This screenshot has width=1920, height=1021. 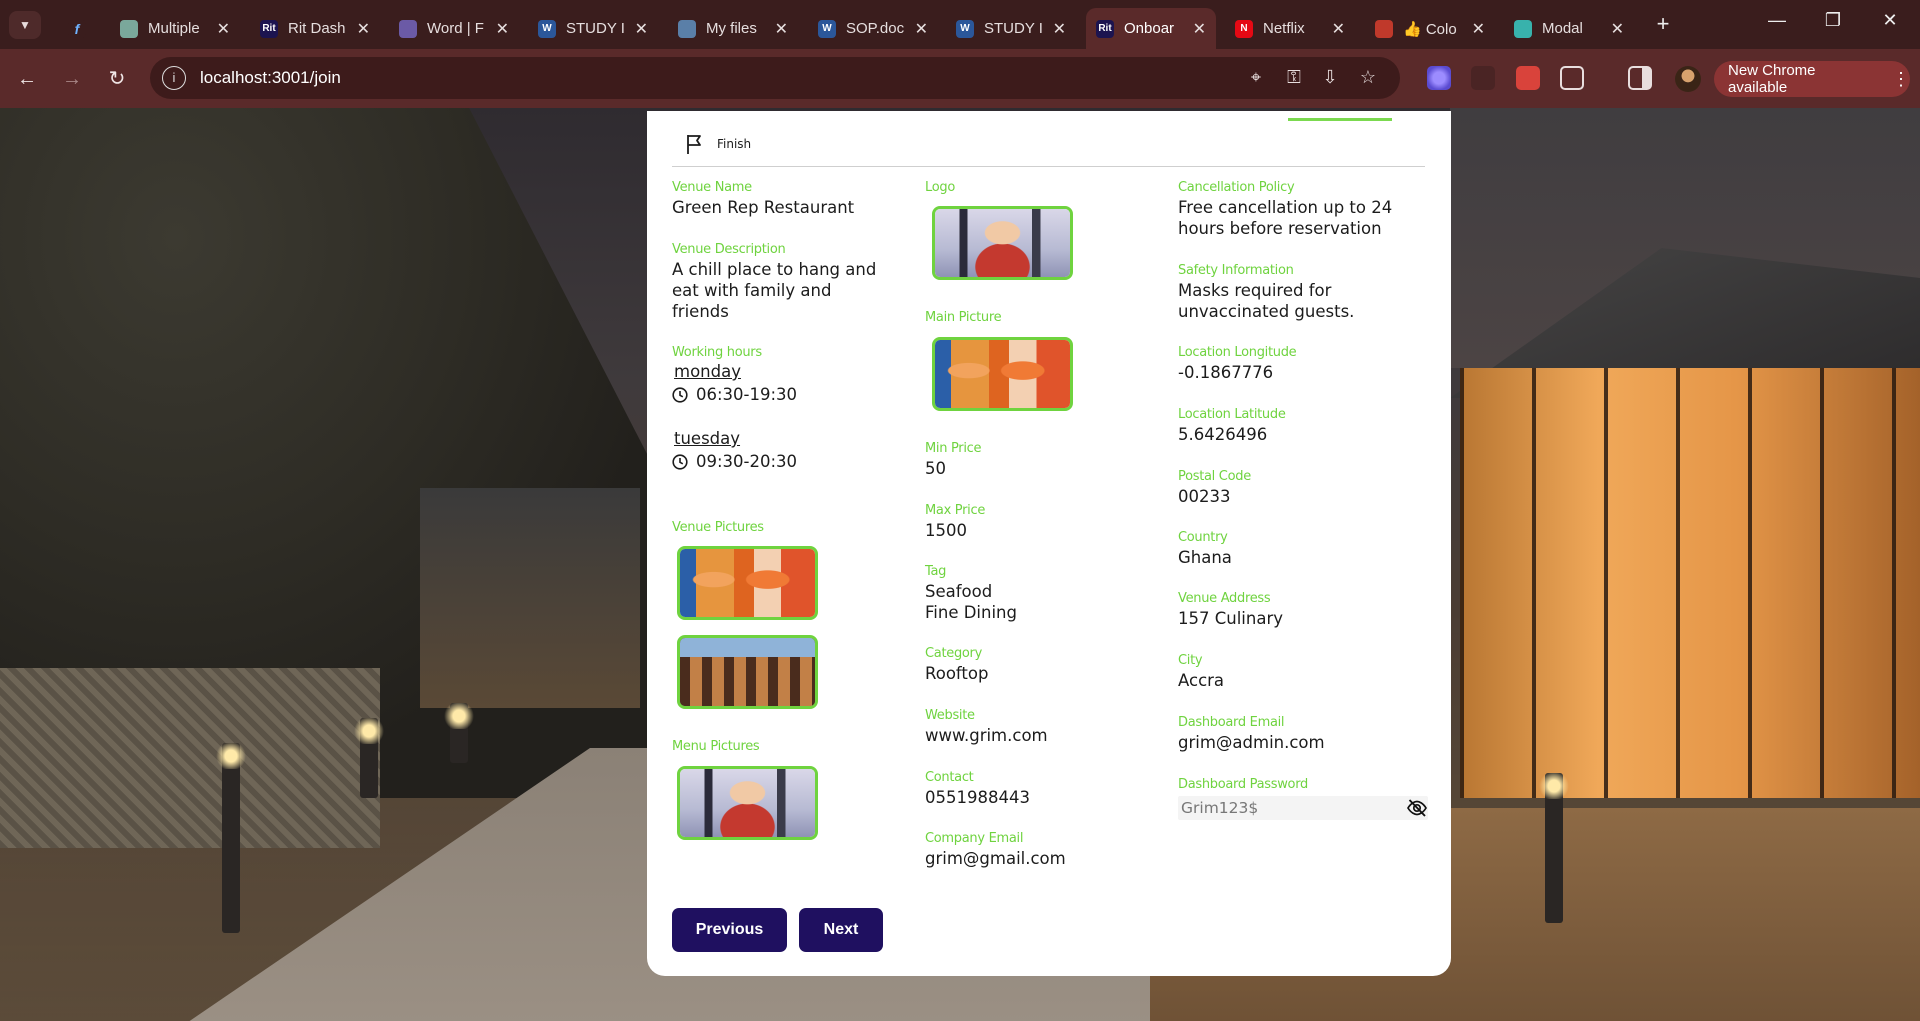 I want to click on venue-address-label: Venue Address, so click(x=1224, y=598).